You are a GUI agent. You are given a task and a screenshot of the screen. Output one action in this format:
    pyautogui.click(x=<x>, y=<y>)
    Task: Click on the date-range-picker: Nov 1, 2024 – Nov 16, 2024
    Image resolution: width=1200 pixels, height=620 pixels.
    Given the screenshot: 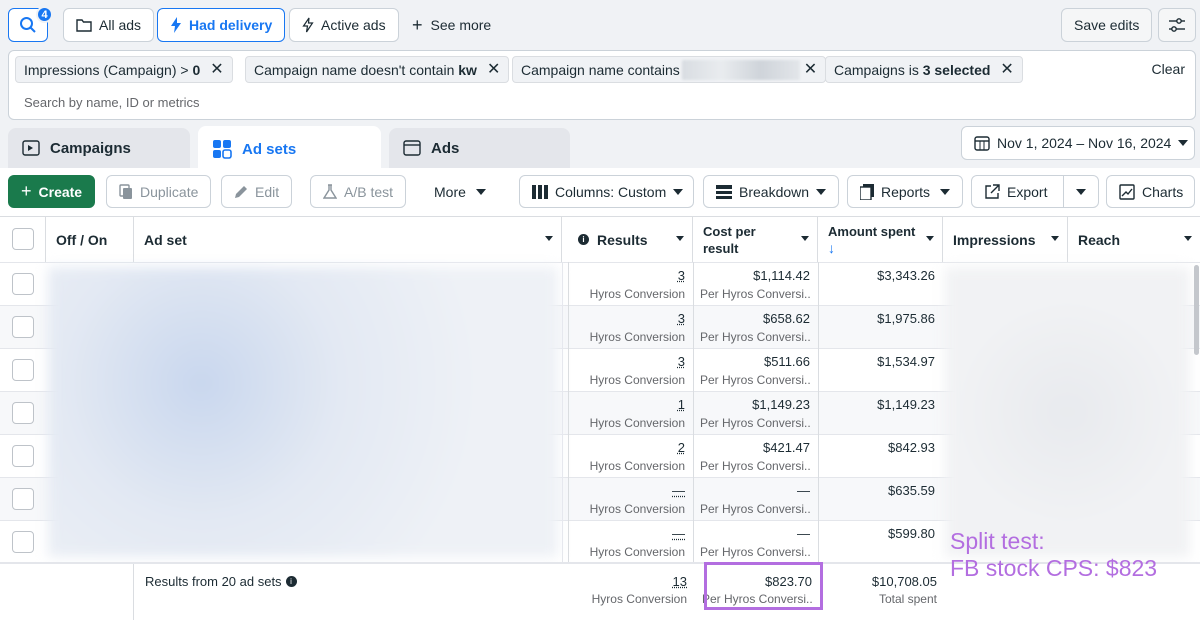 What is the action you would take?
    pyautogui.click(x=1078, y=143)
    